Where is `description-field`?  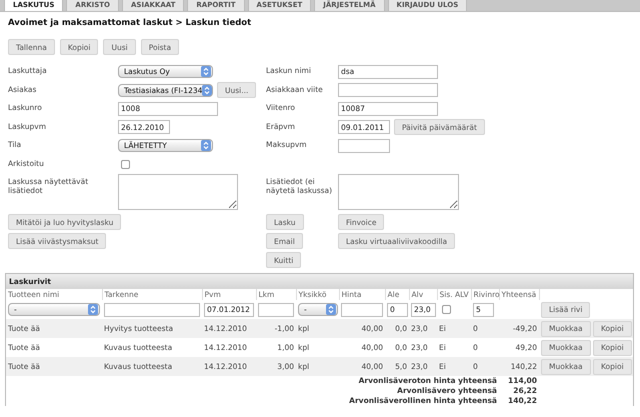
description-field is located at coordinates (152, 309).